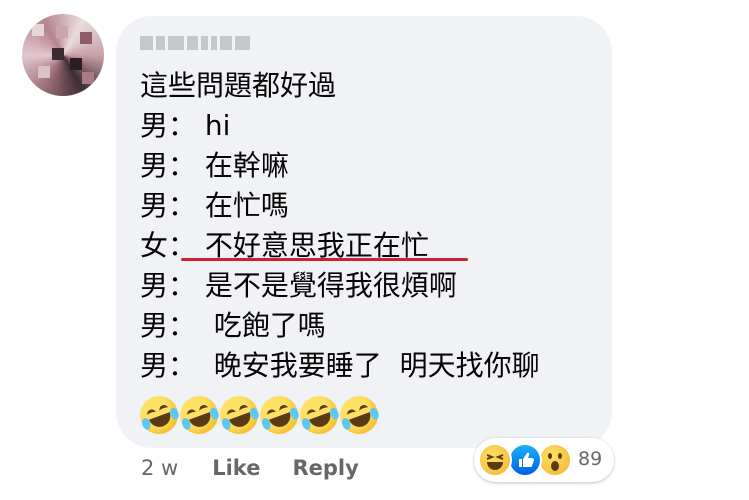  What do you see at coordinates (325, 468) in the screenshot?
I see `reply-button: Reply` at bounding box center [325, 468].